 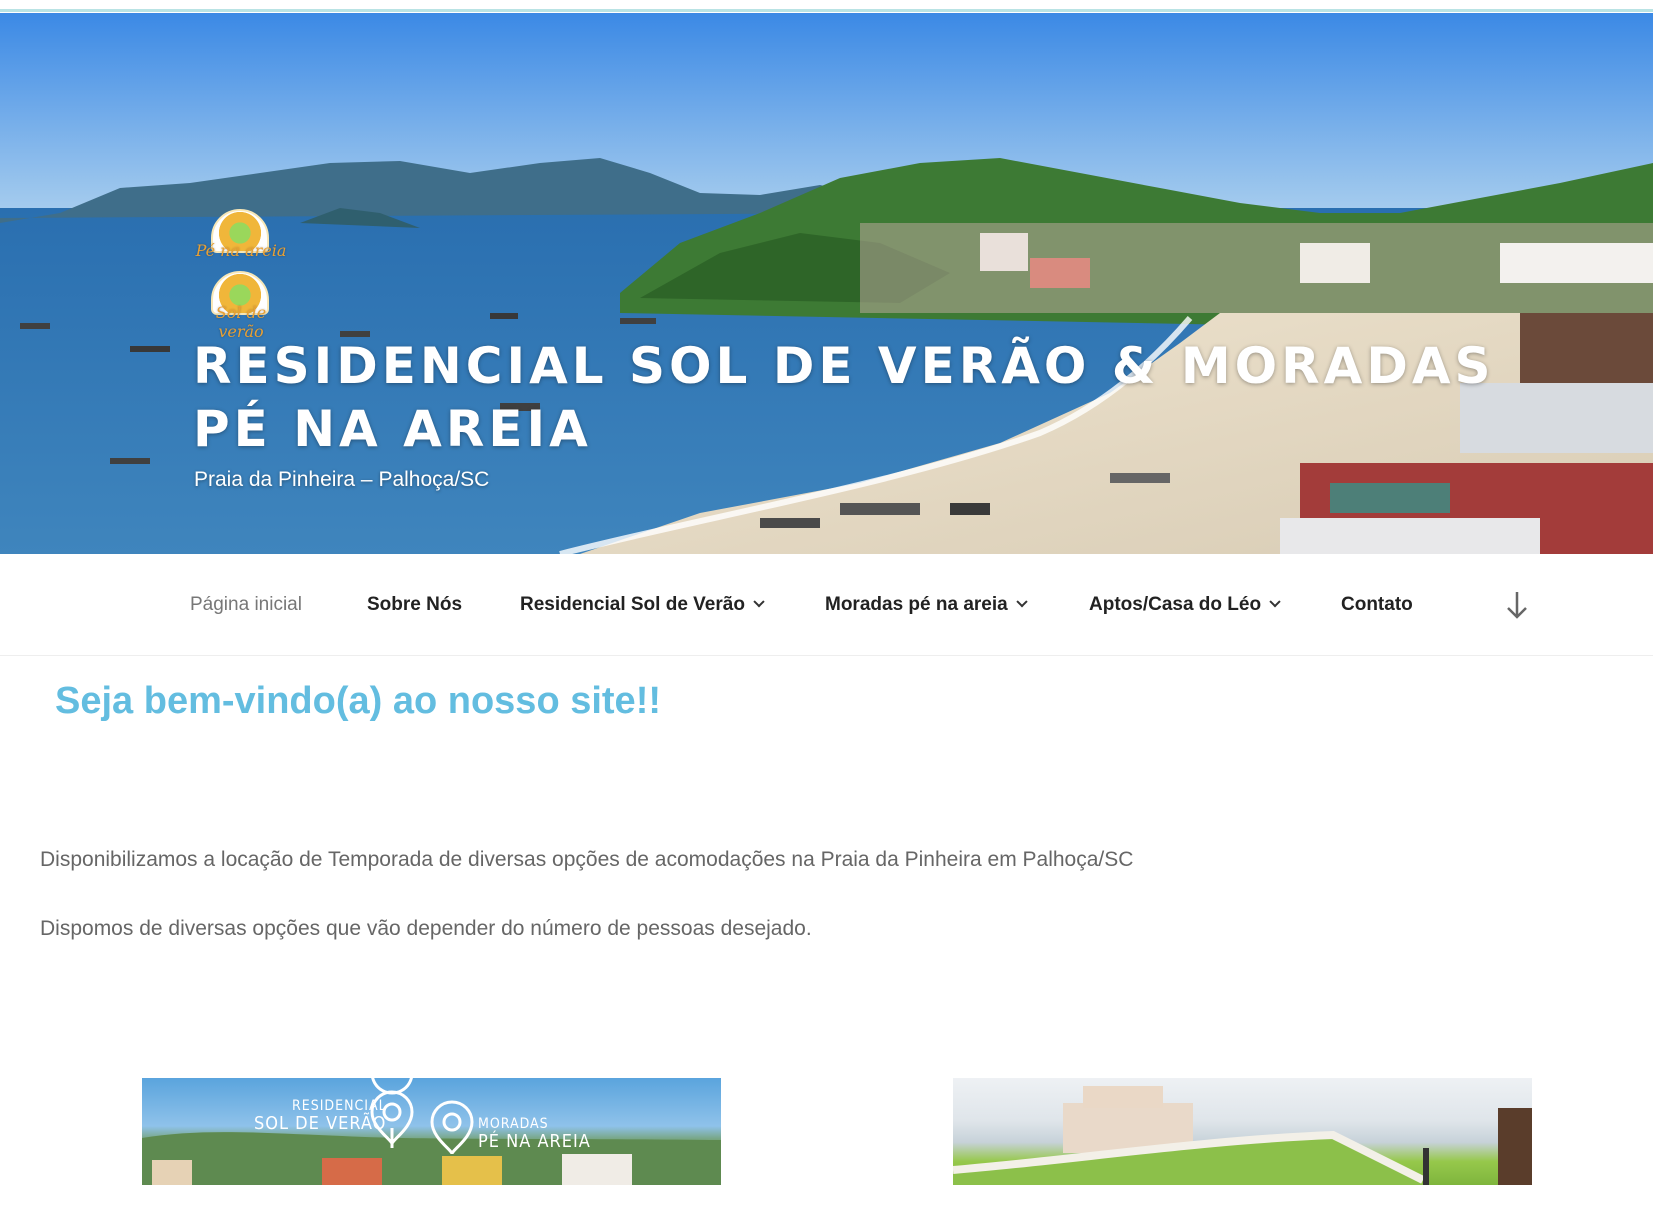 I want to click on nav-item-label: Moradas pé na areia, so click(x=916, y=604).